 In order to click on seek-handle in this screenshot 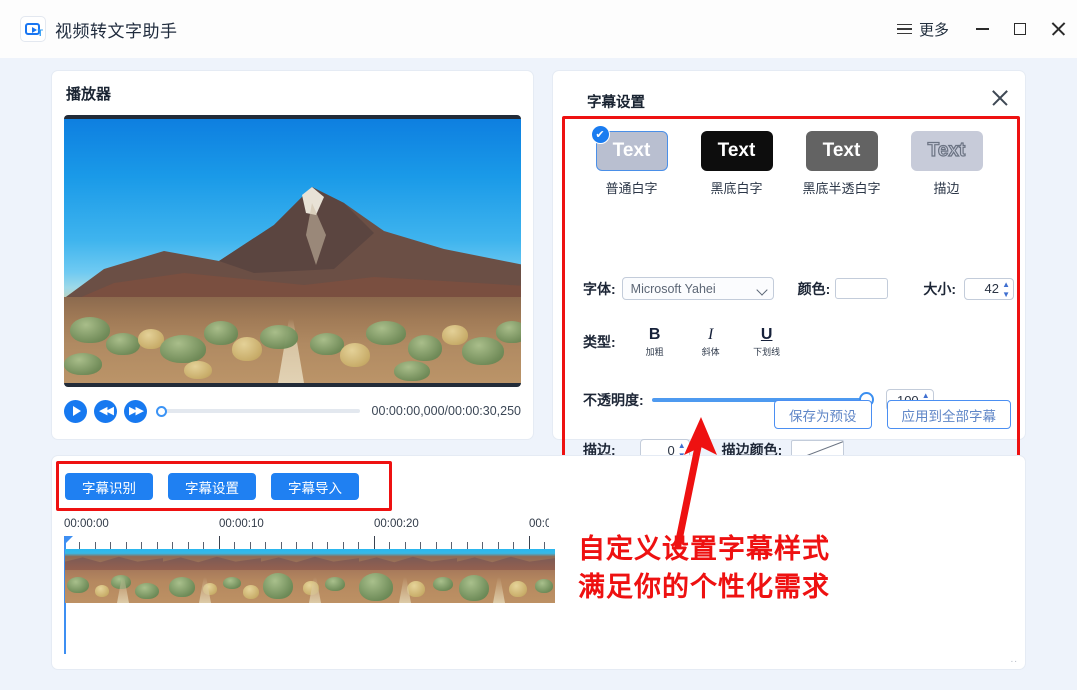, I will do `click(161, 411)`.